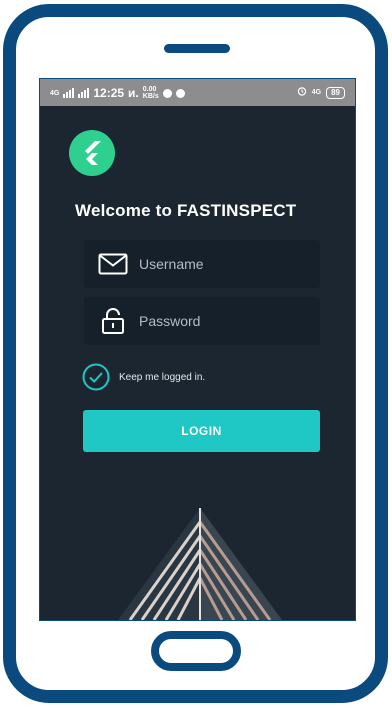 The width and height of the screenshot is (392, 708). What do you see at coordinates (55, 93) in the screenshot?
I see `network-type-left: 4G` at bounding box center [55, 93].